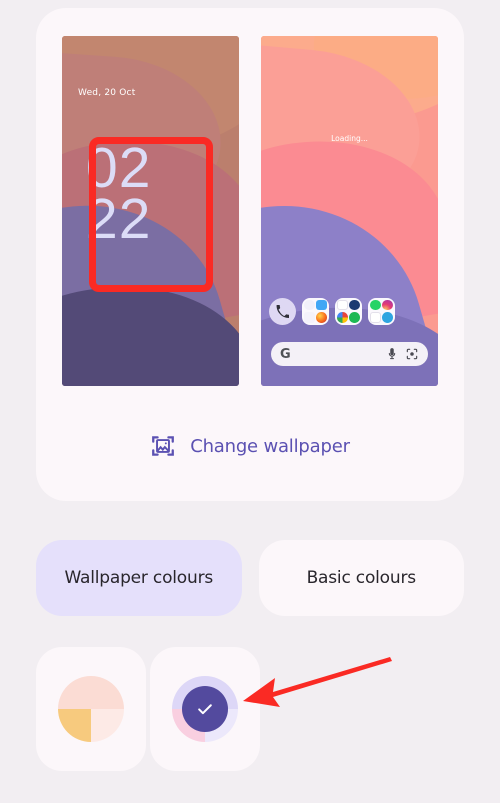  I want to click on lock-screen-clock: 02 22, so click(119, 195).